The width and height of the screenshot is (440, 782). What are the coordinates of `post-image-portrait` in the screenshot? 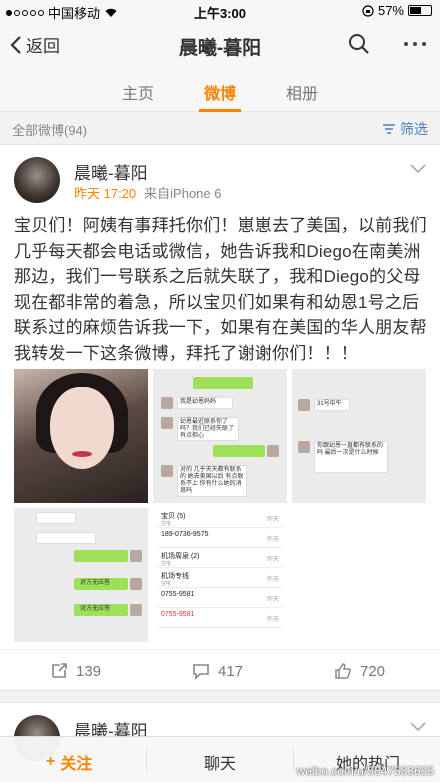 It's located at (81, 436).